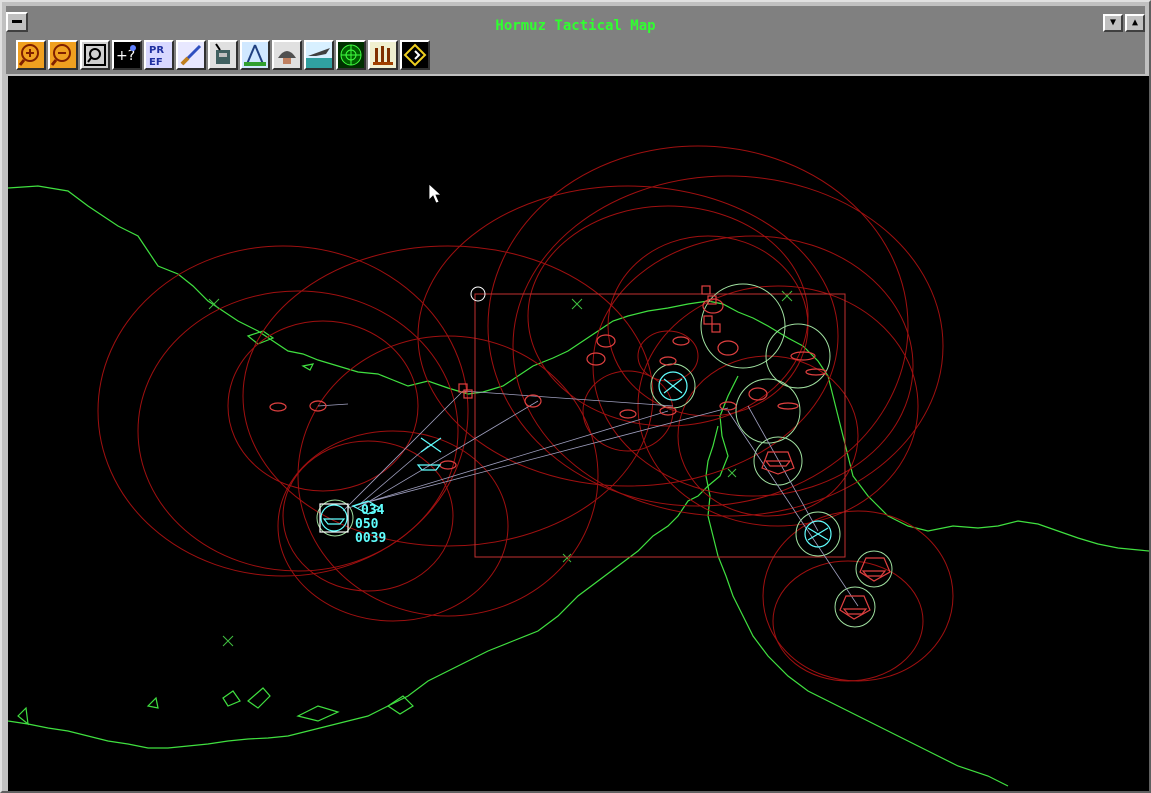 The width and height of the screenshot is (1151, 793). What do you see at coordinates (287, 57) in the screenshot?
I see `helmet-icon` at bounding box center [287, 57].